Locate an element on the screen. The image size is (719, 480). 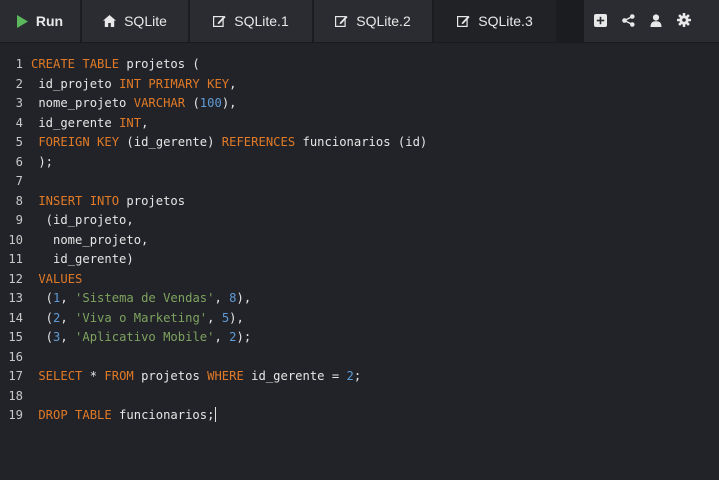
code-line: 4 id_gerente INT, is located at coordinates (359, 124).